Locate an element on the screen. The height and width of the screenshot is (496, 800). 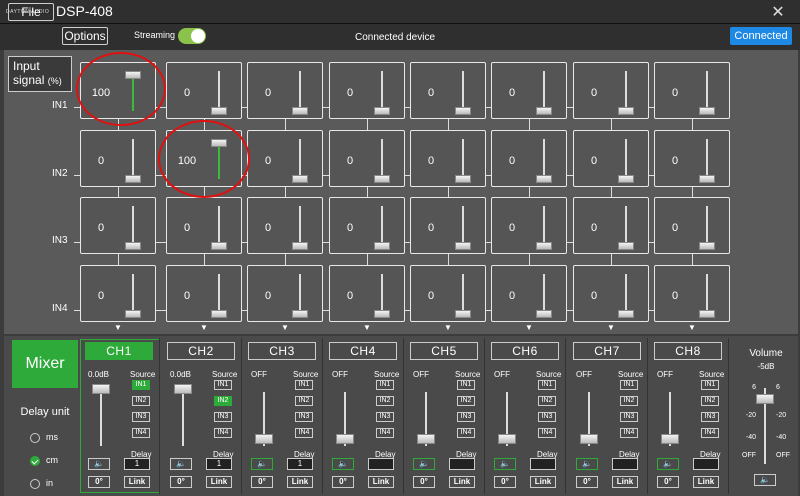
channel-button-ch2: CH2 is located at coordinates (201, 351).